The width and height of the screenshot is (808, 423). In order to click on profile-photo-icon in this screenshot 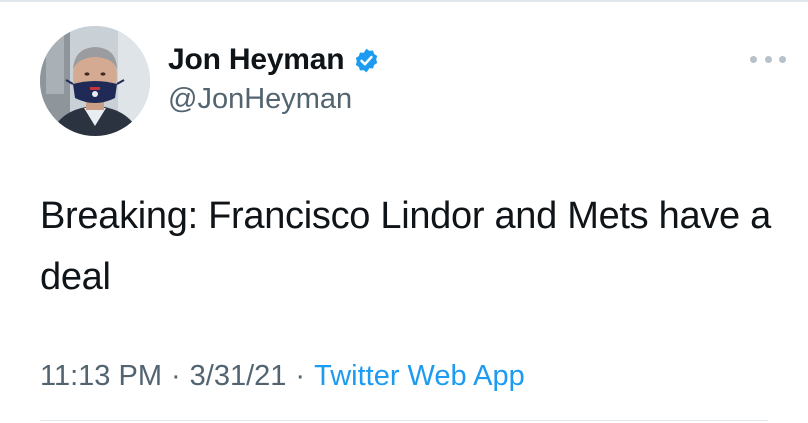, I will do `click(95, 81)`.